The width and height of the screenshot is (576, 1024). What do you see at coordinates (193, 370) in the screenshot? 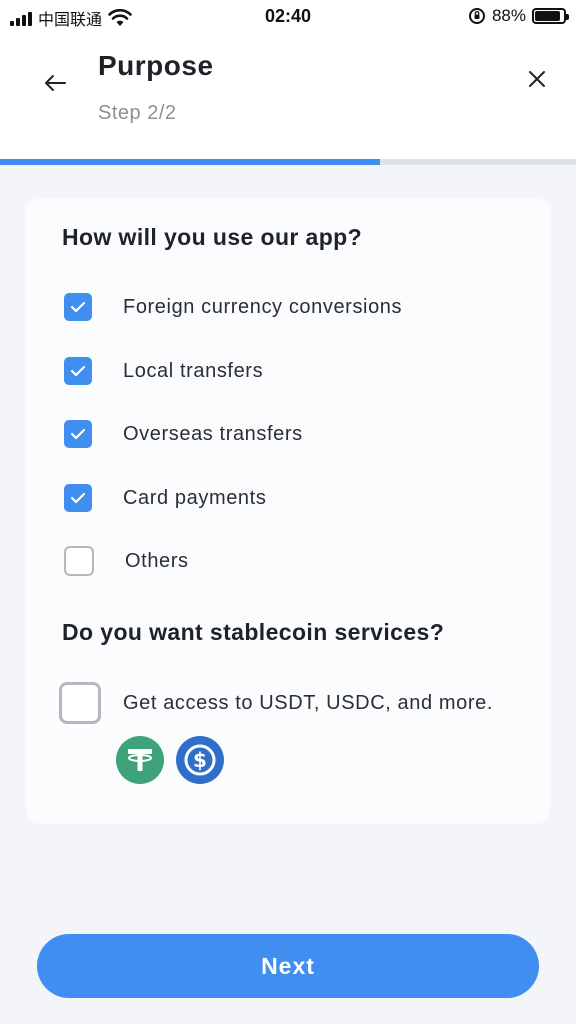
I see `option-label: Local transfers` at bounding box center [193, 370].